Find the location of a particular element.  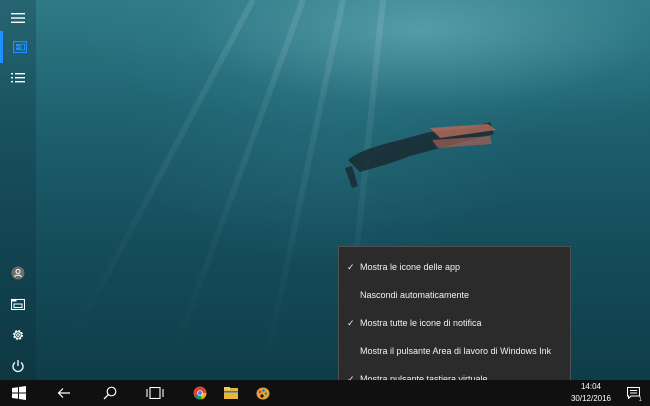

search-button is located at coordinates (110, 393).